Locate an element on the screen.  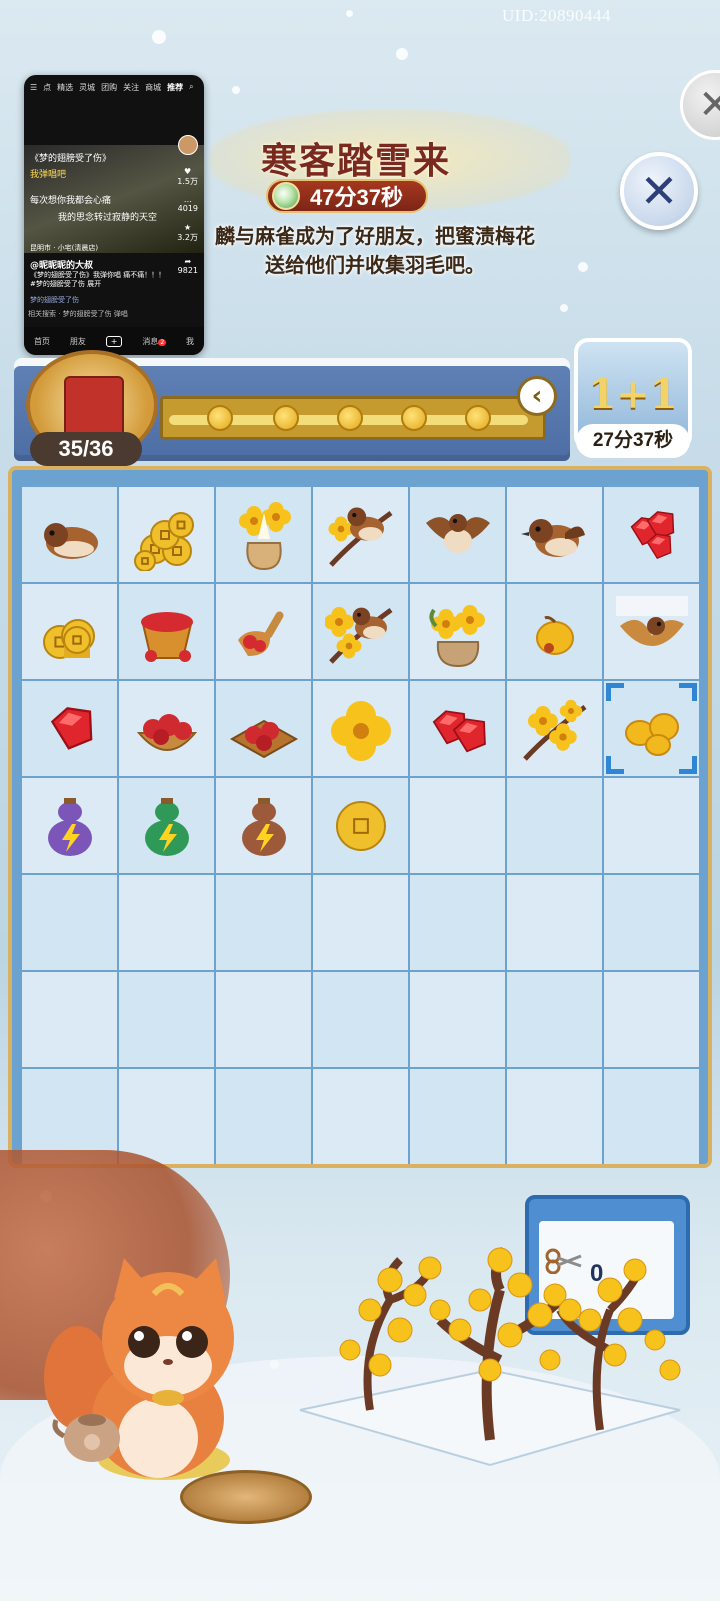
pip-tab: 关注 is located at coordinates (131, 87).